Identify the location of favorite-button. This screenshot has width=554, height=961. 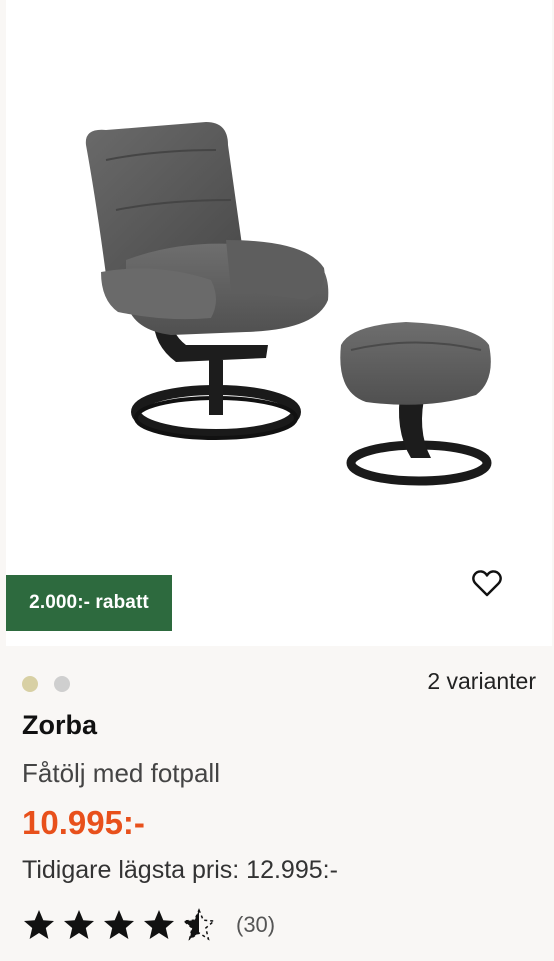
(487, 583).